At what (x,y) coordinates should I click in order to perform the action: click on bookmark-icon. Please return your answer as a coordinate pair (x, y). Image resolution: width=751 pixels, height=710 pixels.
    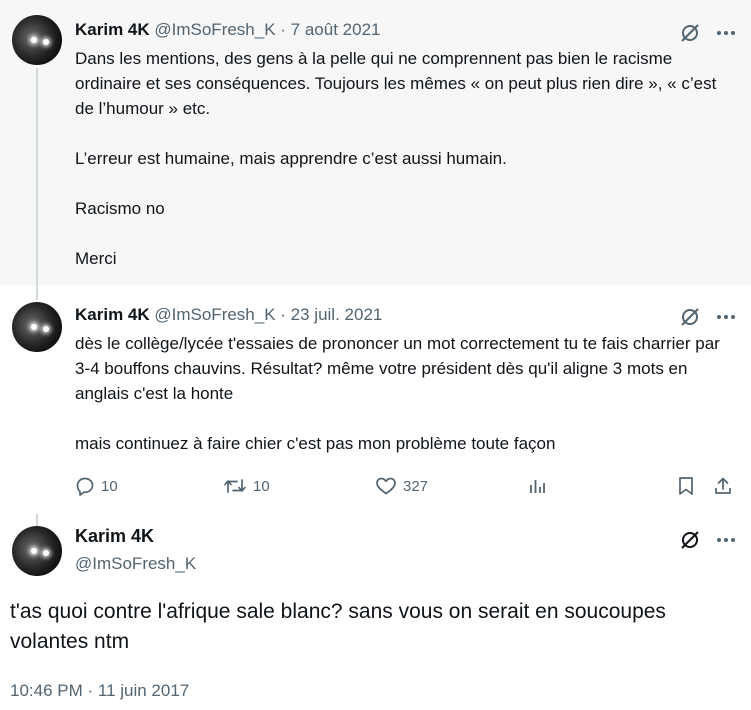
    Looking at the image, I should click on (686, 486).